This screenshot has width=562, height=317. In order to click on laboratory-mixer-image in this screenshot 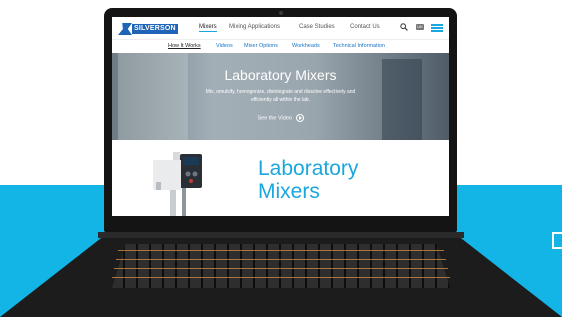, I will do `click(177, 184)`.